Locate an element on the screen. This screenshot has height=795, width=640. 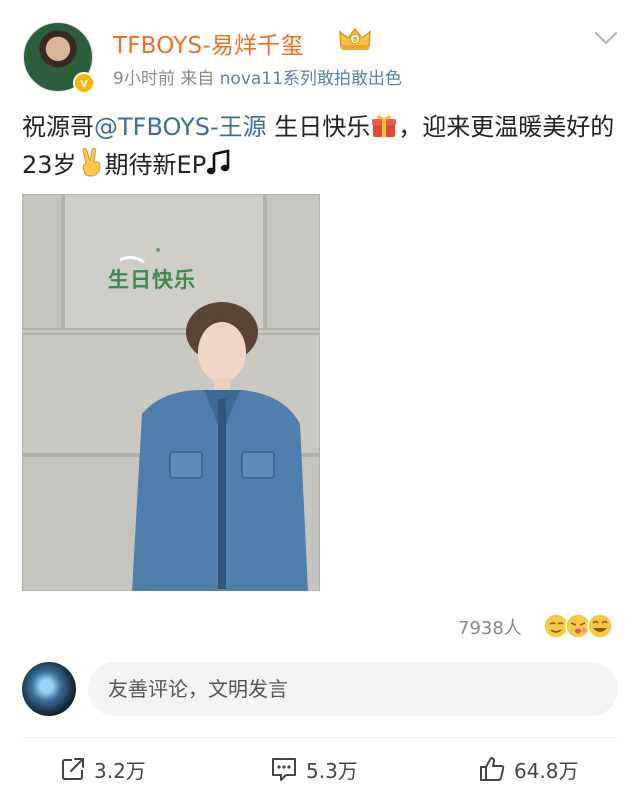
comment-input: 友善评论，文明发言 is located at coordinates (353, 689).